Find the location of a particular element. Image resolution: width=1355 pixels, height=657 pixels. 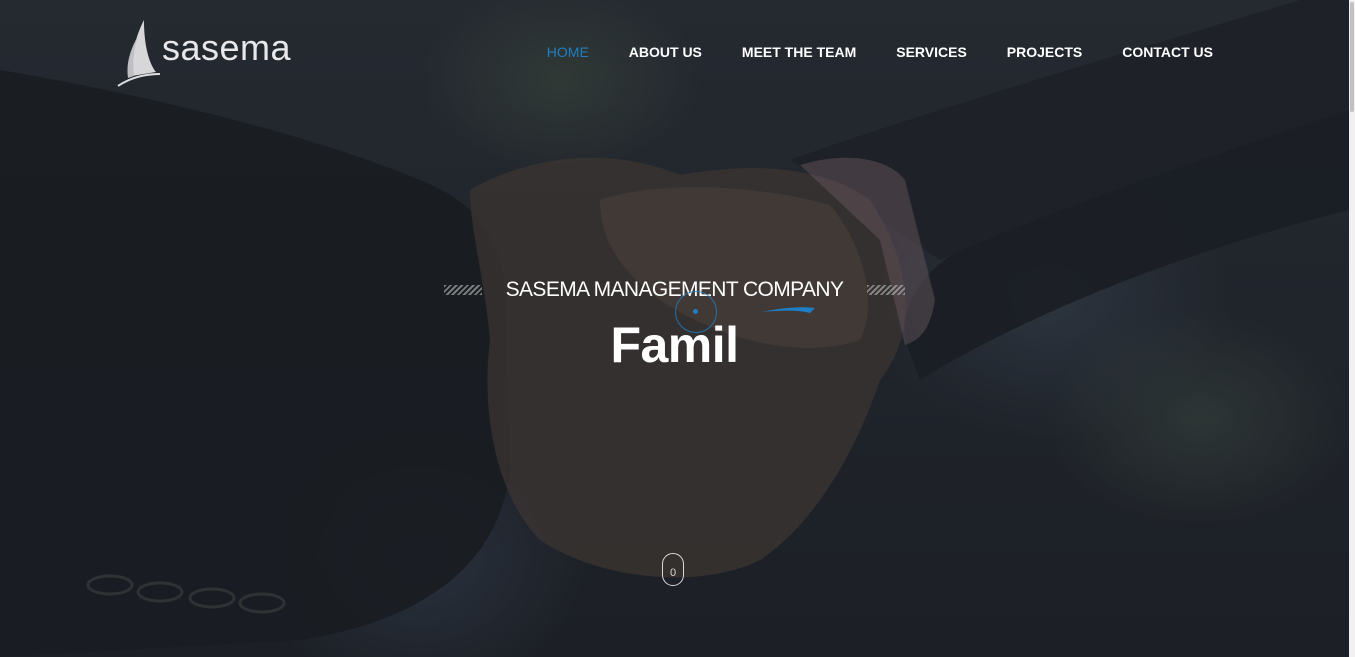

brand-wordmark: sasema is located at coordinates (226, 47).